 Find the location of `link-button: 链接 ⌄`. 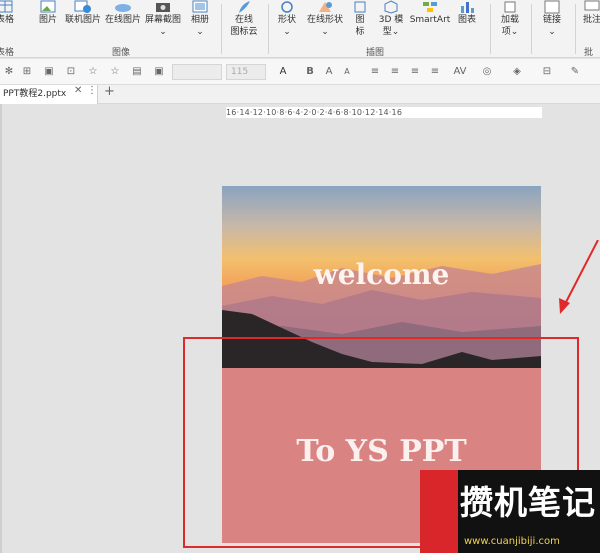

link-button: 链接 ⌄ is located at coordinates (552, 19).